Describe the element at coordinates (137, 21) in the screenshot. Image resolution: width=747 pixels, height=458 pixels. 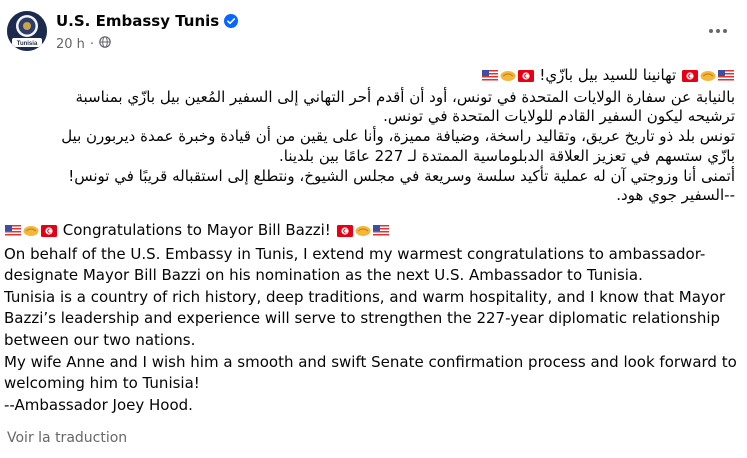
I see `page-name: U.S. Embassy Tunis` at that location.